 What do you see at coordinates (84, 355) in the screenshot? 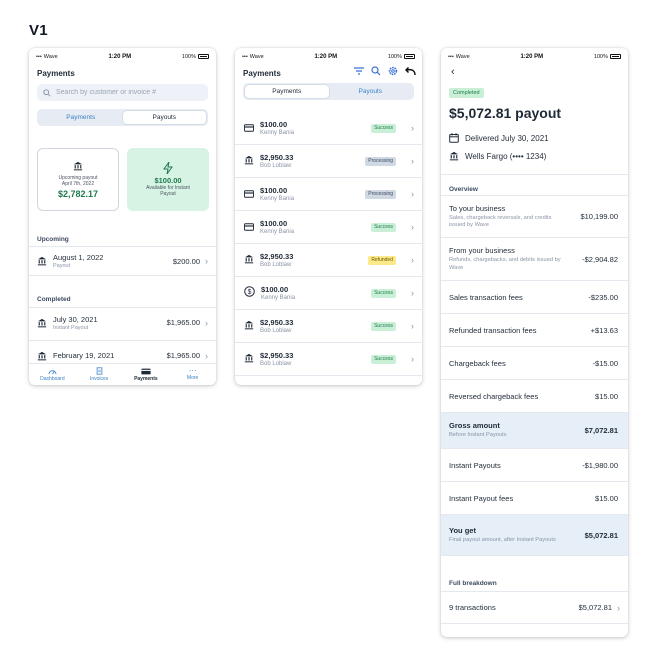
I see `payout-date: February 19, 2021` at bounding box center [84, 355].